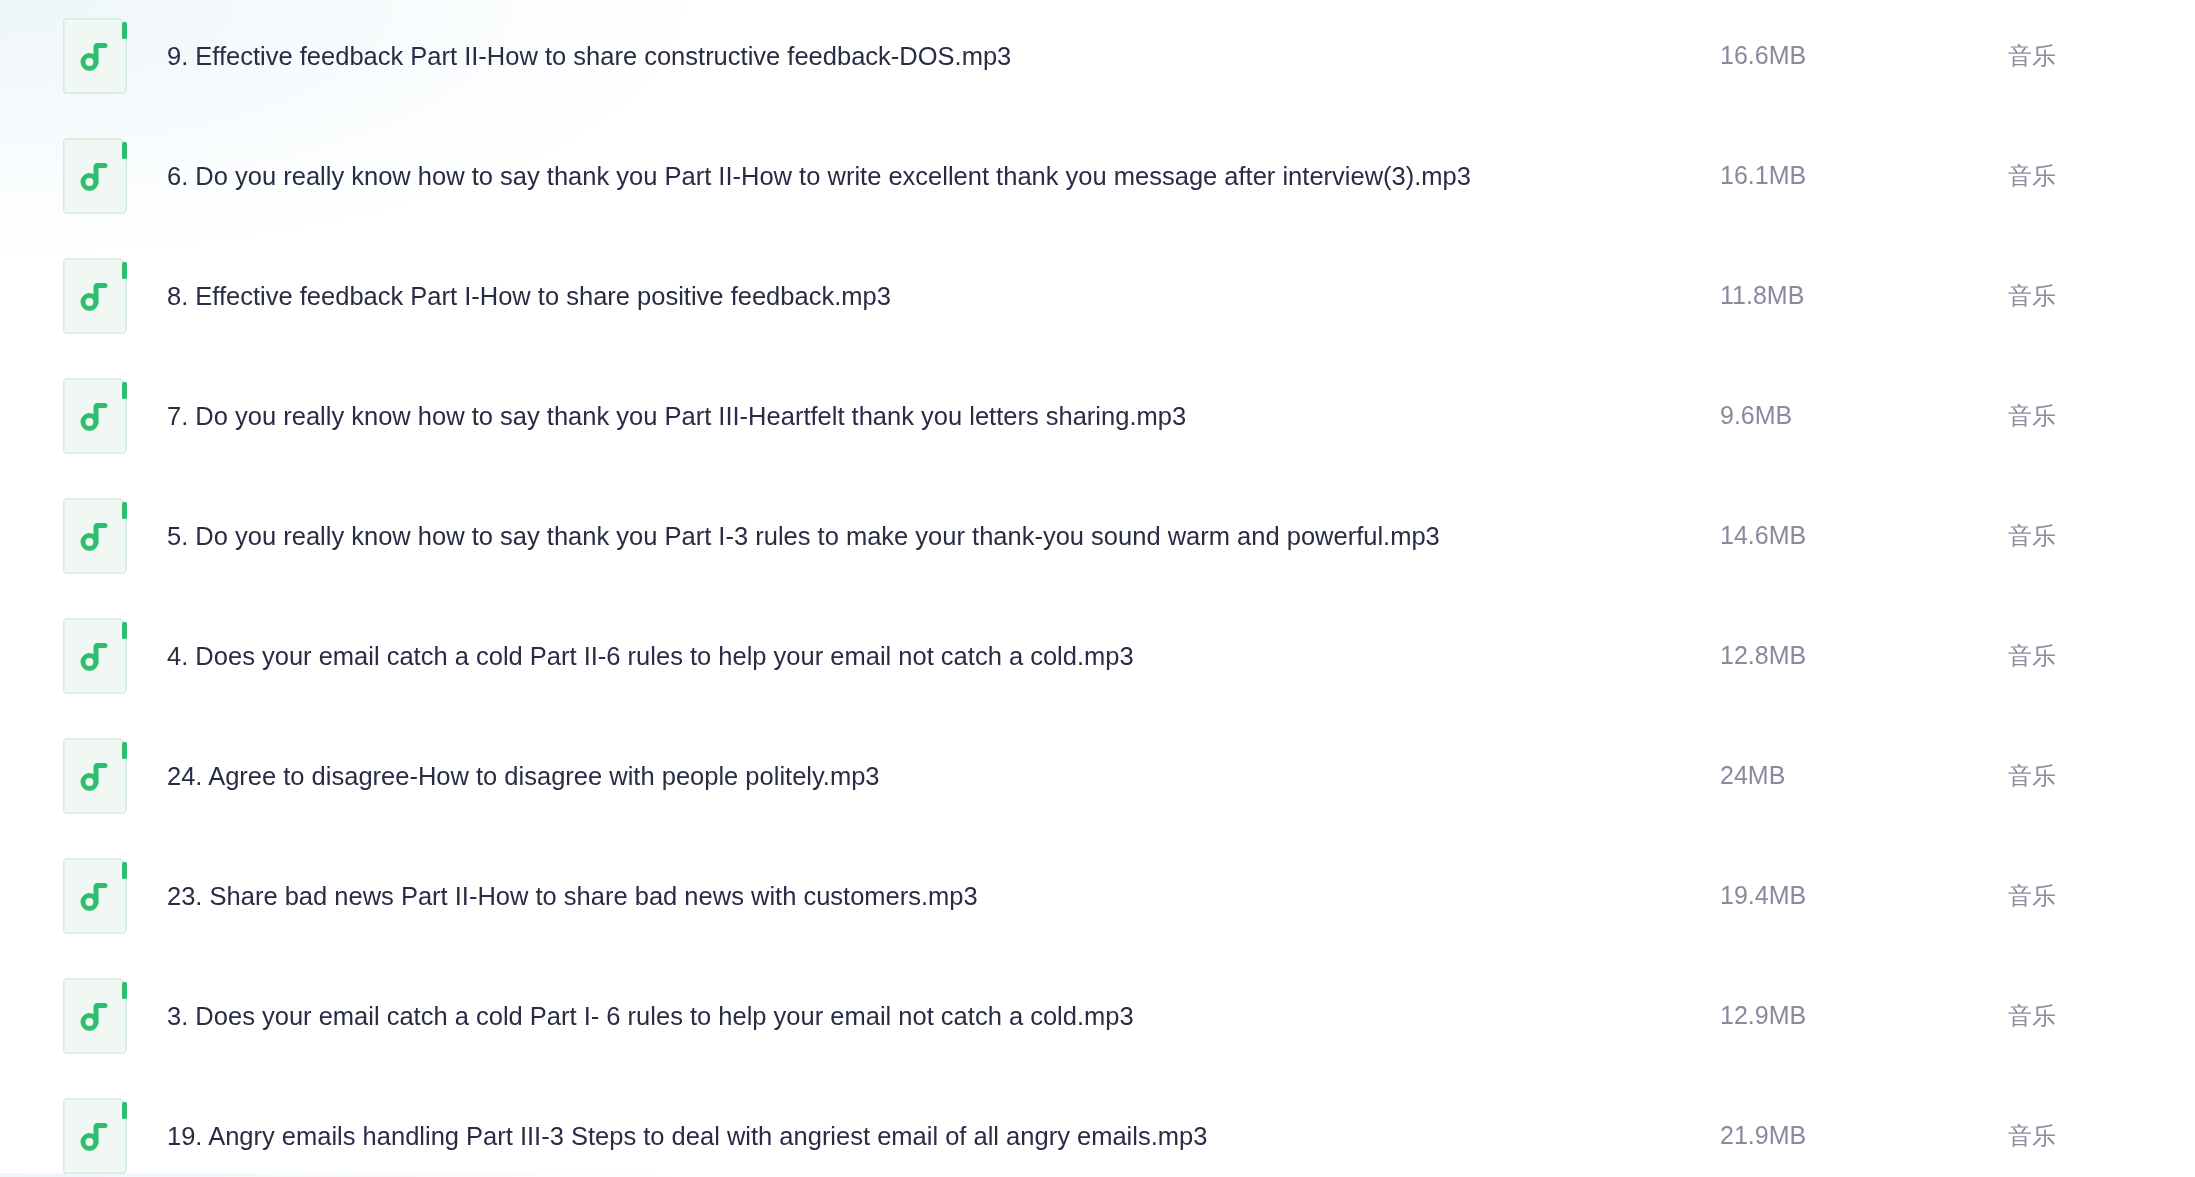 The height and width of the screenshot is (1177, 2195). I want to click on file-name: 5. Do you really know how to say thank you Part I-3 rules to make your thank-you sound warm and powerful.mp3, so click(803, 536).